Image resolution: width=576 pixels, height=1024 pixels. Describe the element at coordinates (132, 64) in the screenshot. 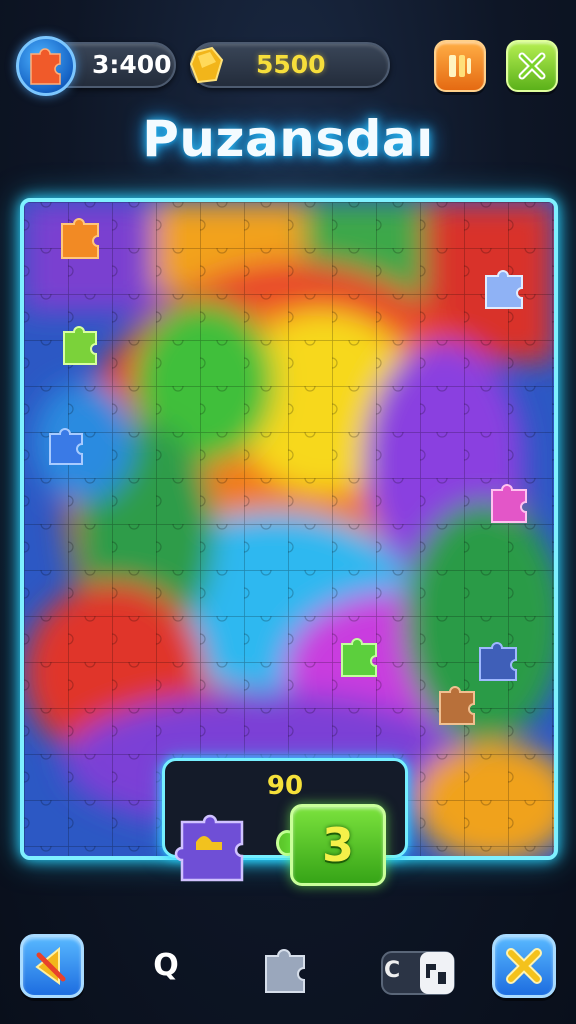

I see `coins-value: 3:400` at that location.